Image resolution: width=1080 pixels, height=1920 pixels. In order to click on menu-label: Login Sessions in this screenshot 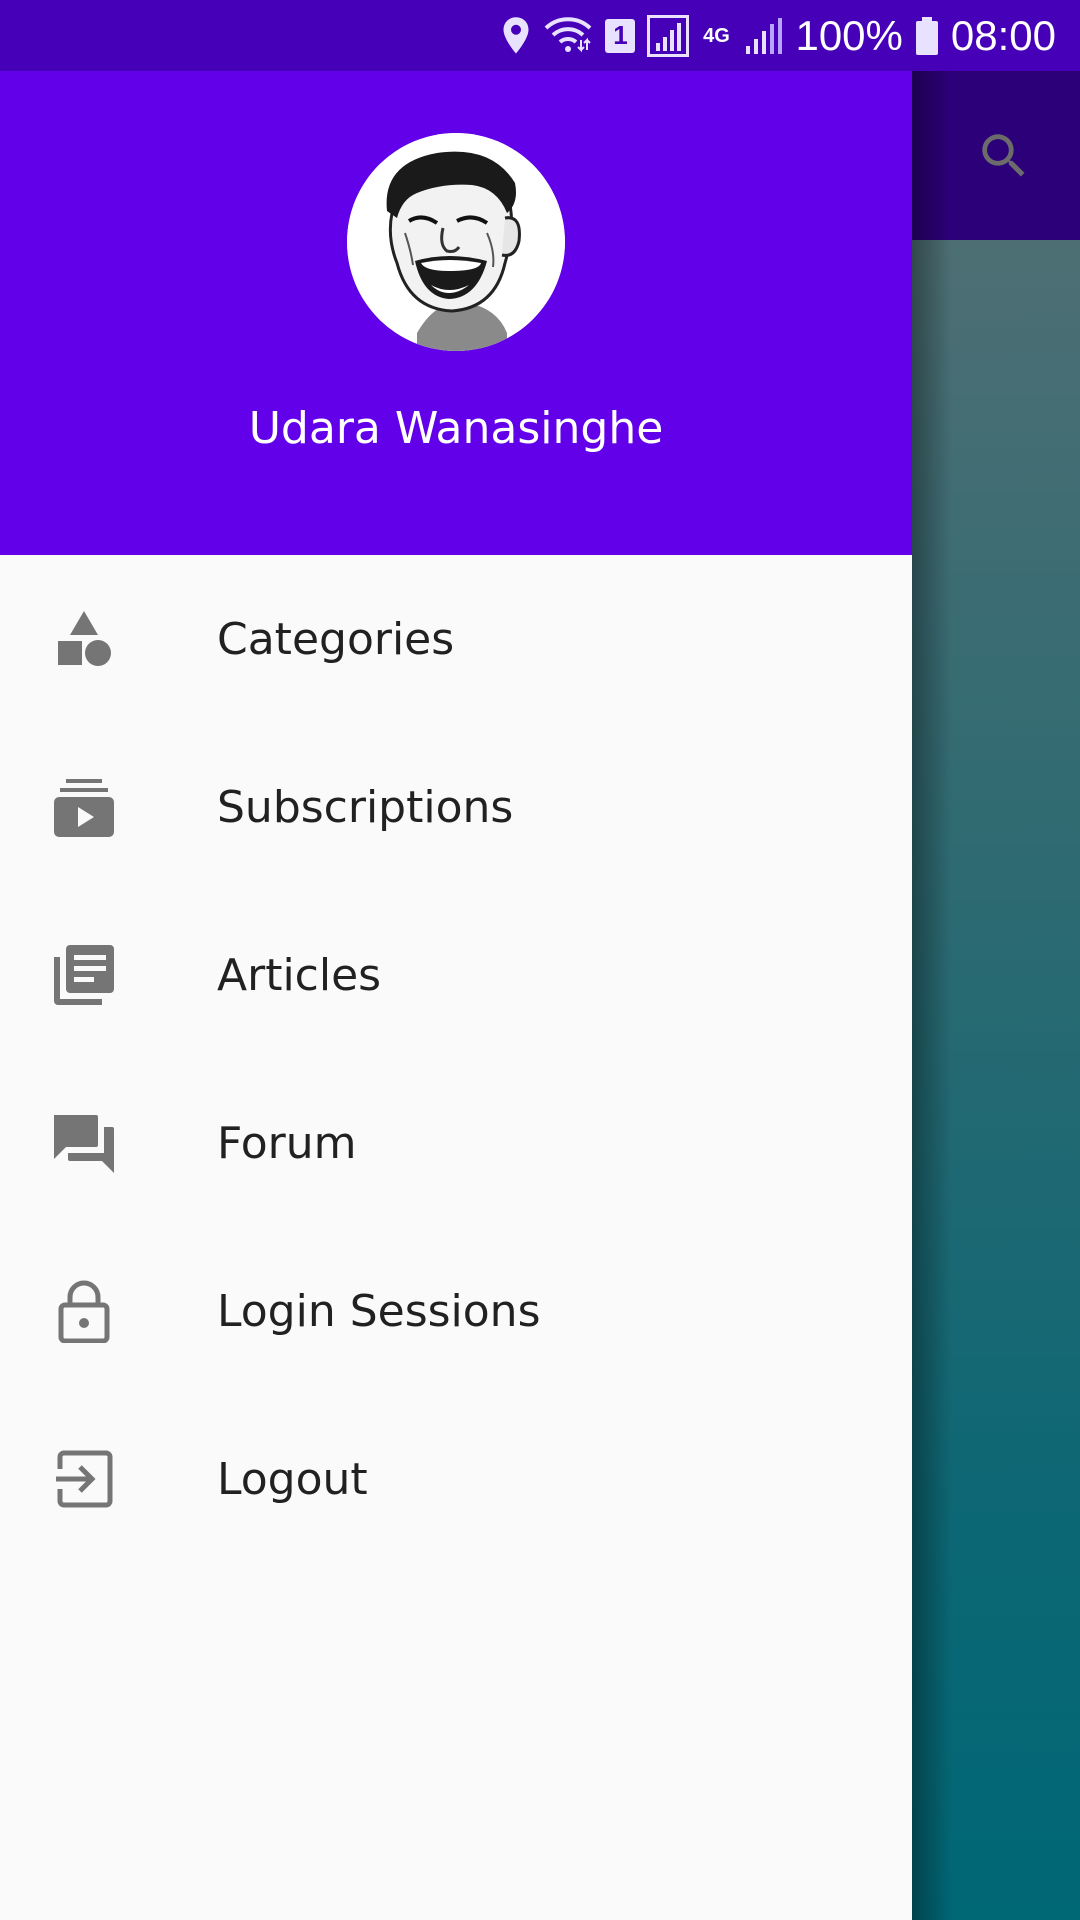, I will do `click(379, 1311)`.